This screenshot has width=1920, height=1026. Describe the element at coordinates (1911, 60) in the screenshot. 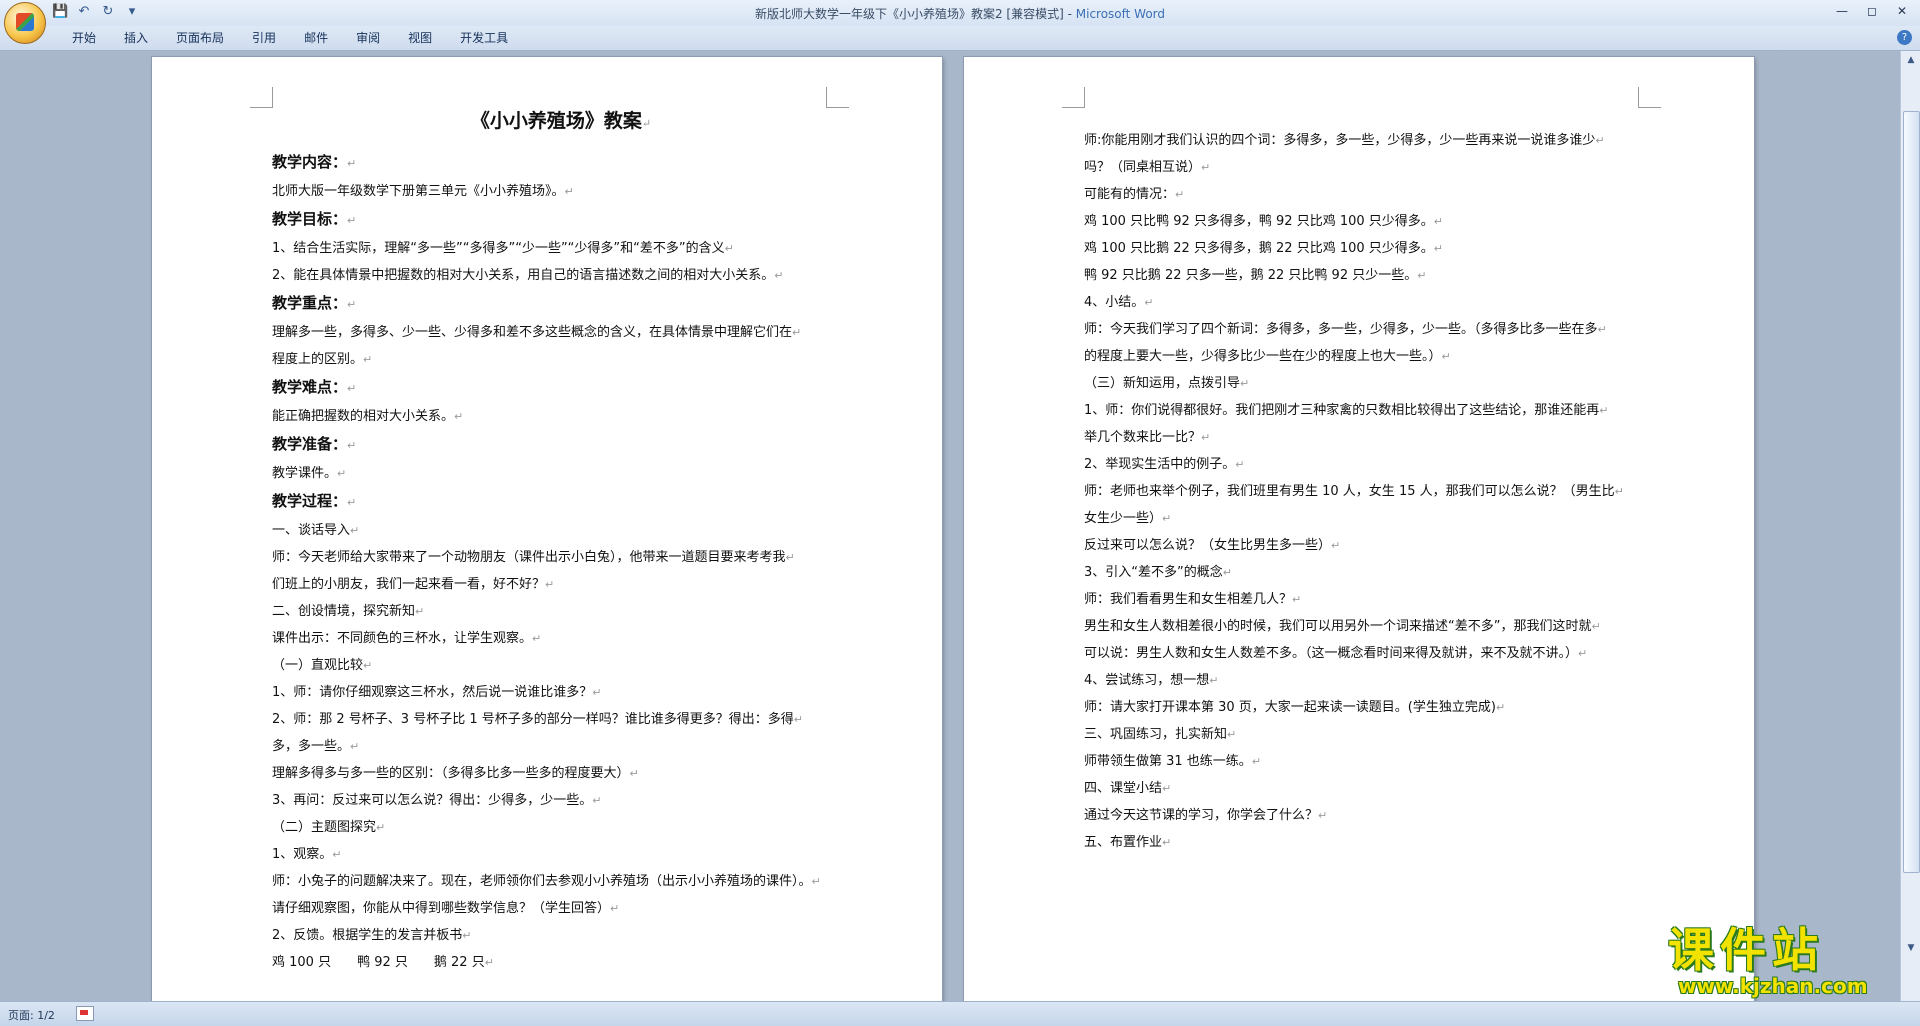

I see `scroll-up-icon: ▲` at that location.